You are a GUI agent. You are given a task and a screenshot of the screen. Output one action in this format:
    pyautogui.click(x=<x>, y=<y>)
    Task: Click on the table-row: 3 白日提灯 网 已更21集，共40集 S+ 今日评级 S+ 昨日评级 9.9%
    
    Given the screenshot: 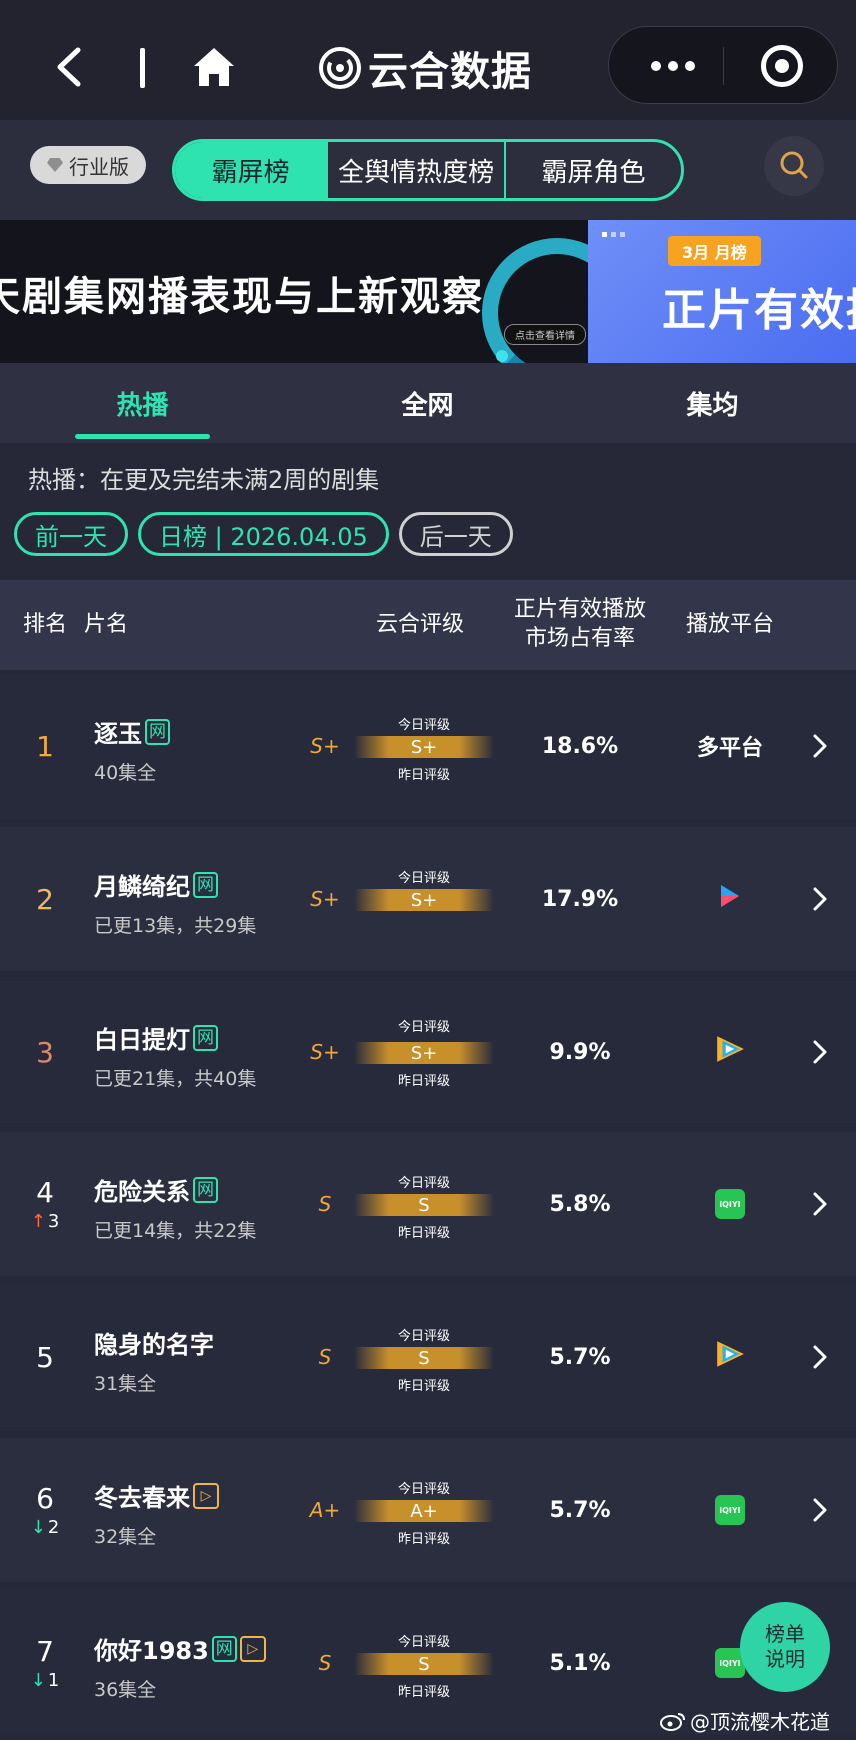 What is the action you would take?
    pyautogui.click(x=428, y=1052)
    